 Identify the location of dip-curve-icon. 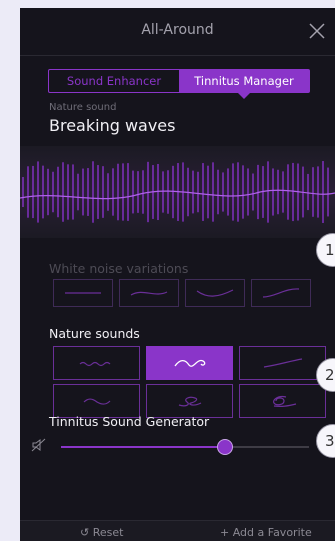
(215, 293).